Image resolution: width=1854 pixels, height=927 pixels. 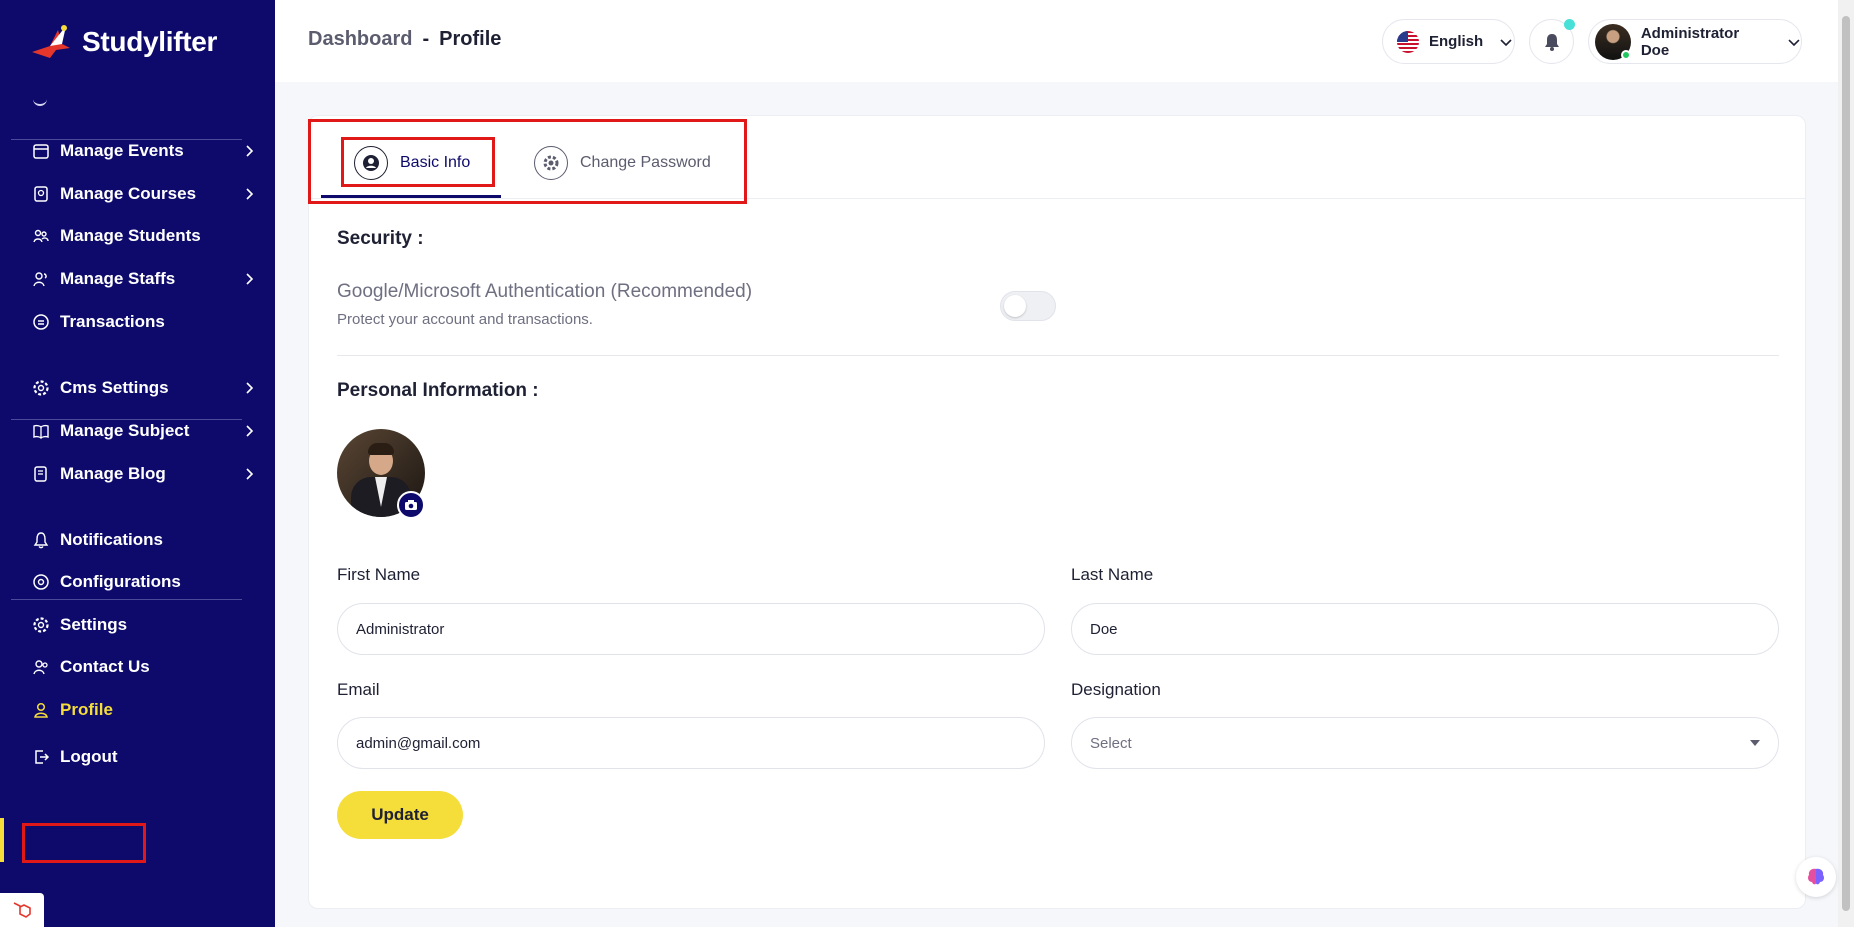 I want to click on highlight-box, so click(x=84, y=843).